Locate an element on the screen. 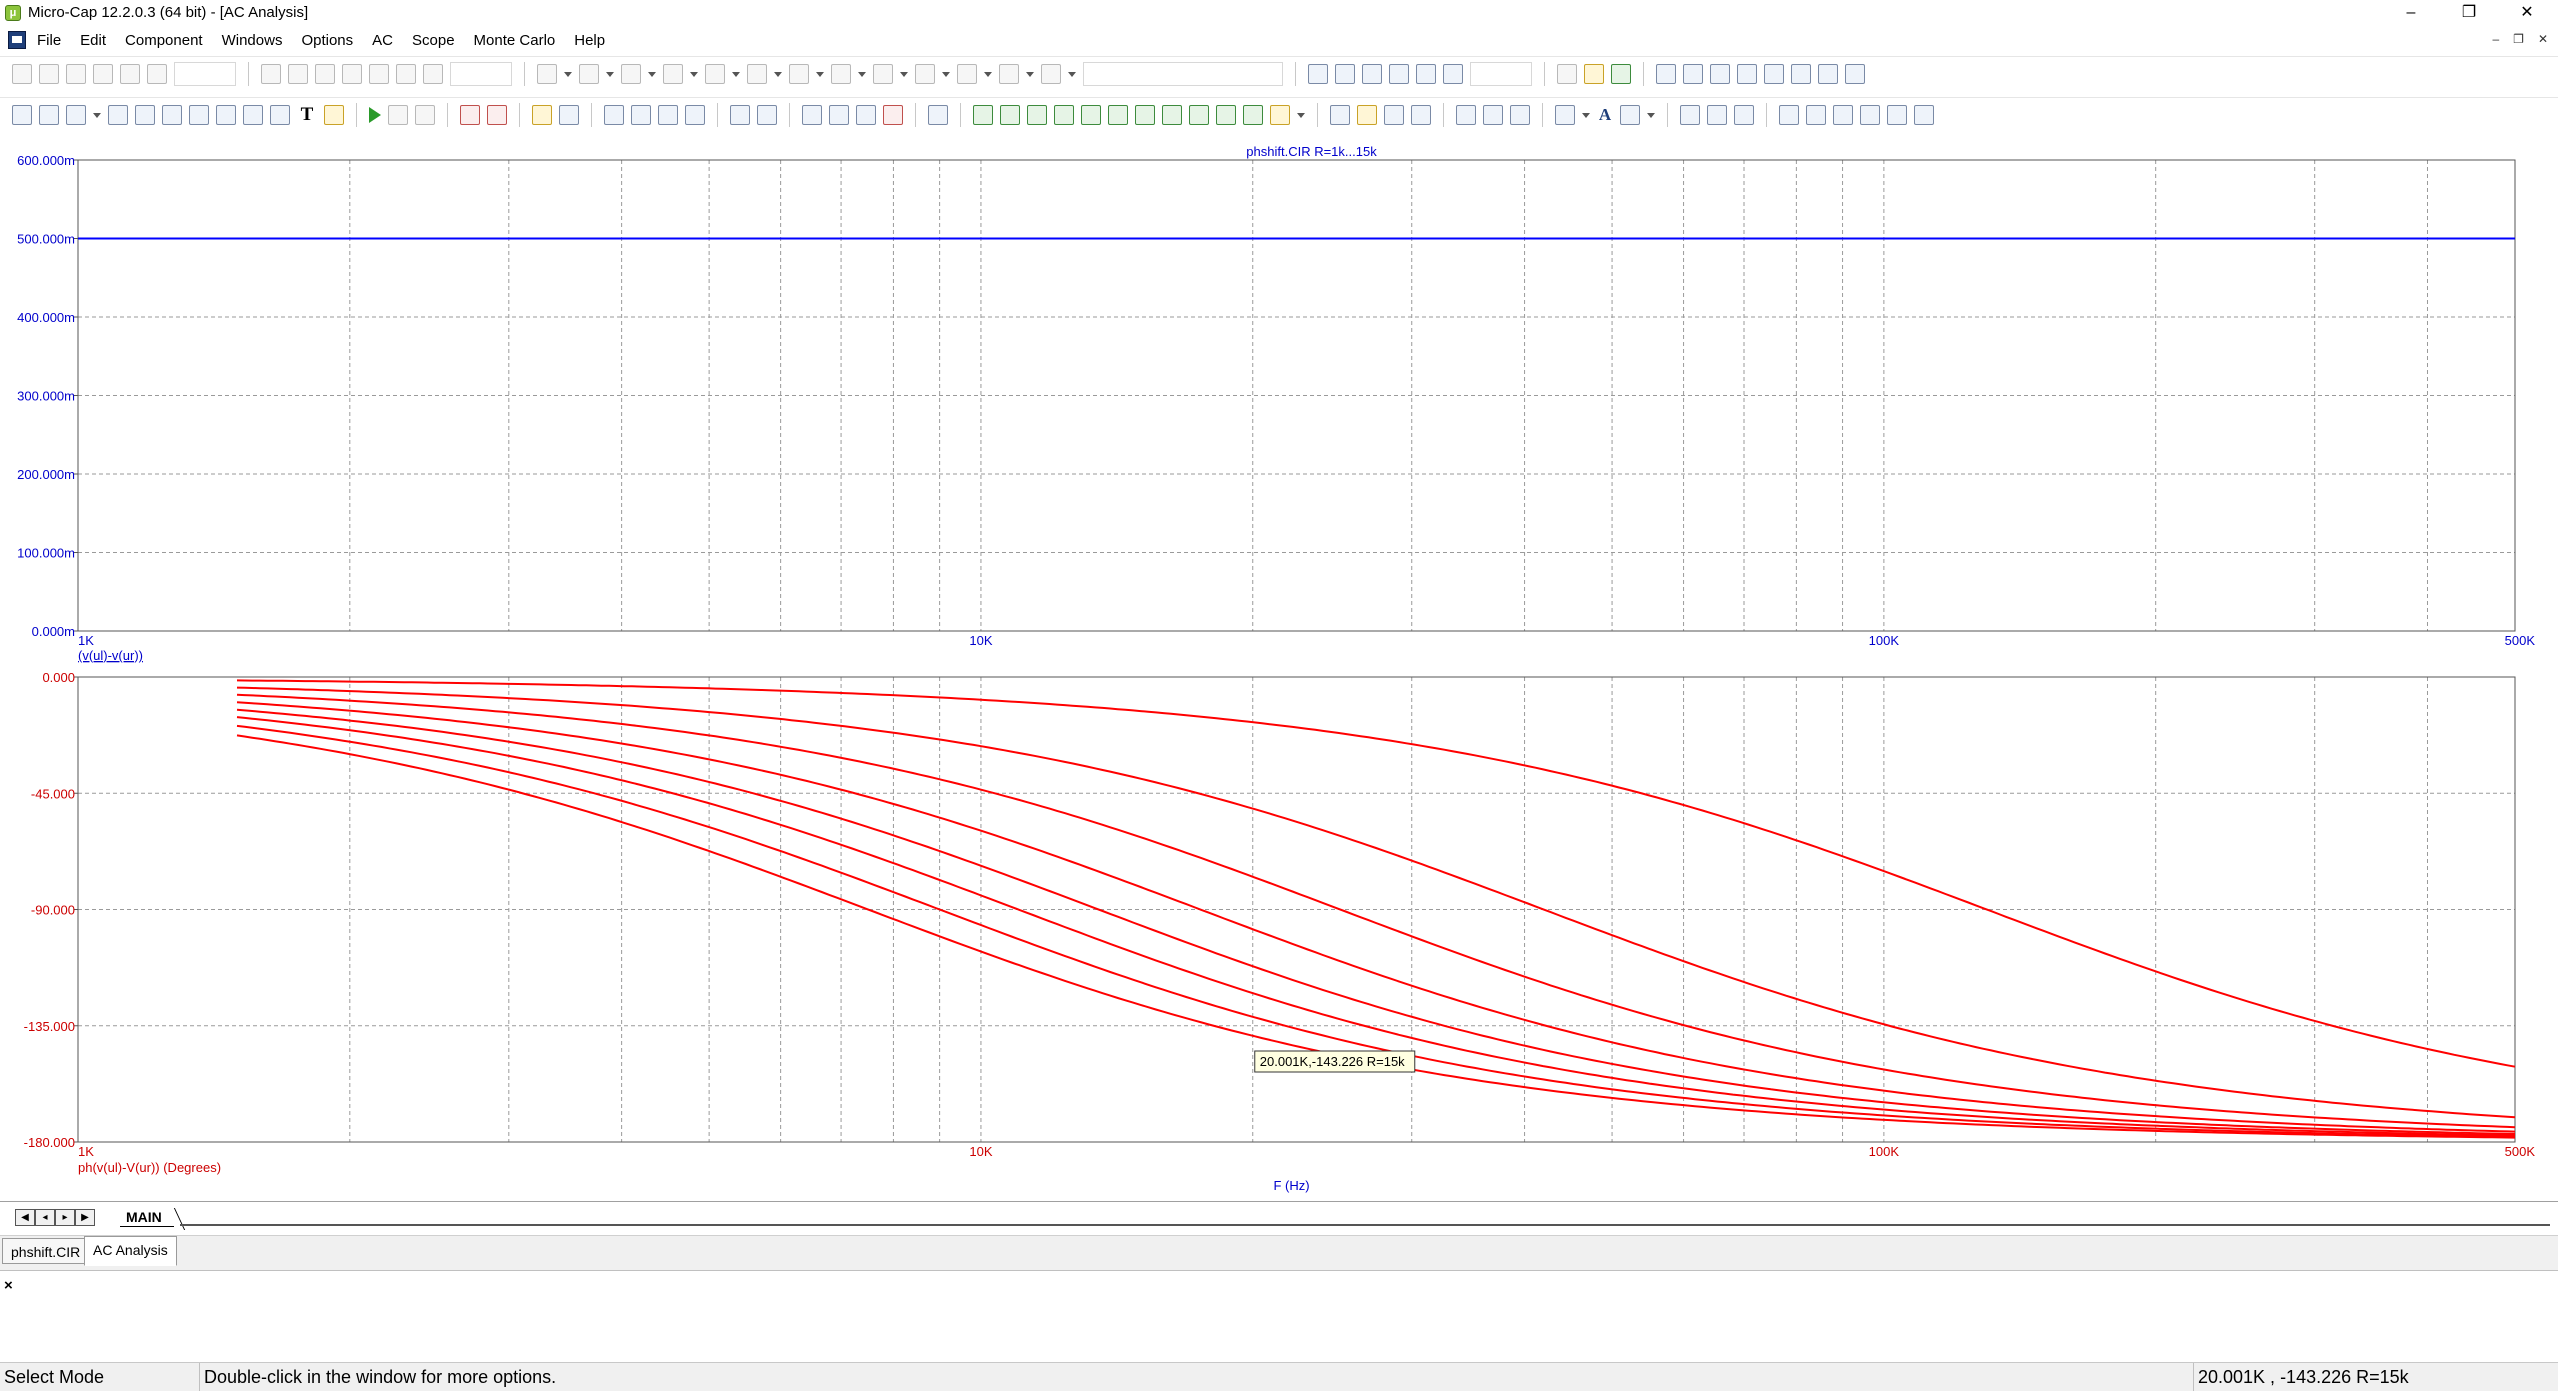 This screenshot has width=2558, height=1391. sheet-first-icon: ◀ is located at coordinates (25, 1217).